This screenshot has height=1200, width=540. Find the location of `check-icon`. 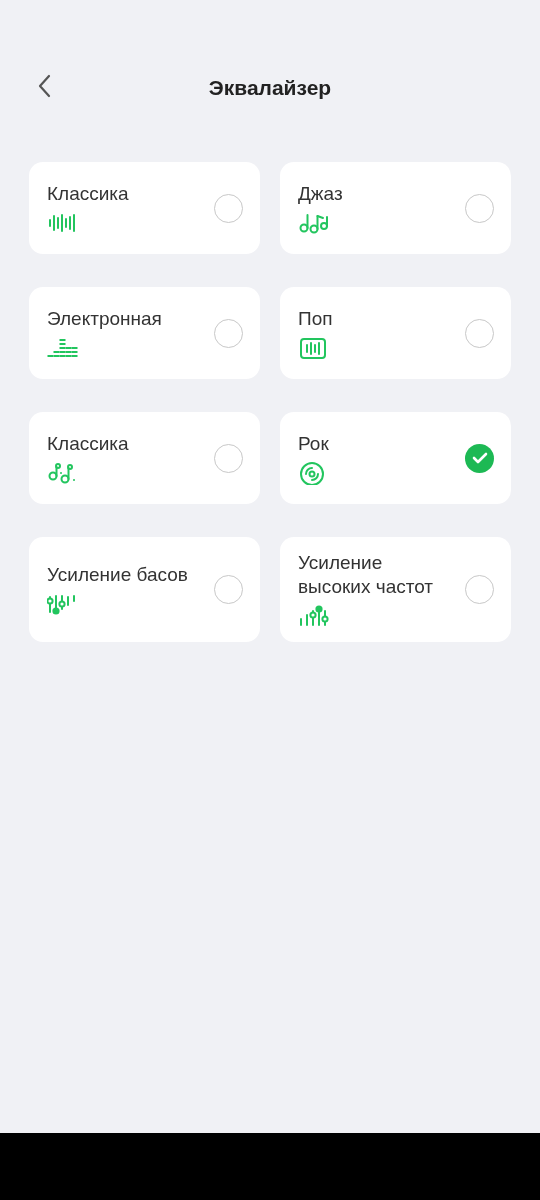

check-icon is located at coordinates (479, 458).